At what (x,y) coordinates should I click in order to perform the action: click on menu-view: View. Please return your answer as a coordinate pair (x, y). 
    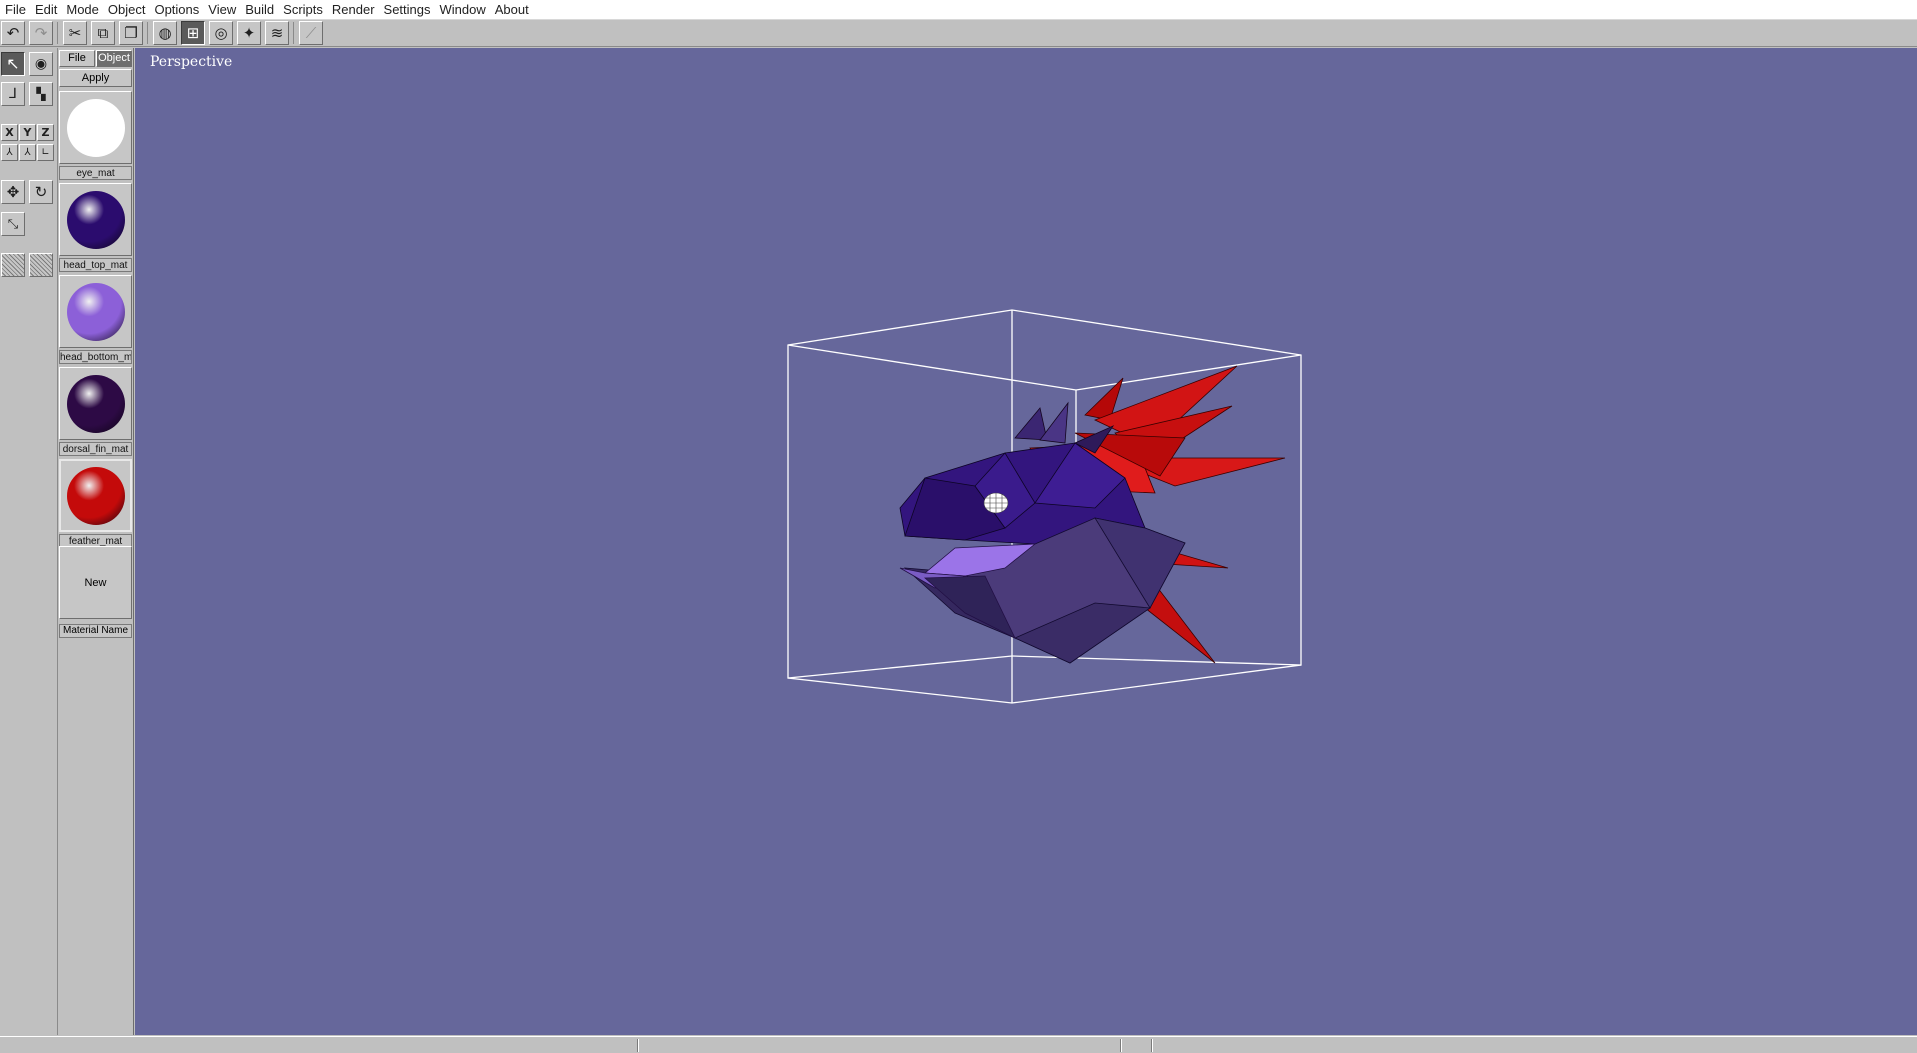
    Looking at the image, I should click on (224, 10).